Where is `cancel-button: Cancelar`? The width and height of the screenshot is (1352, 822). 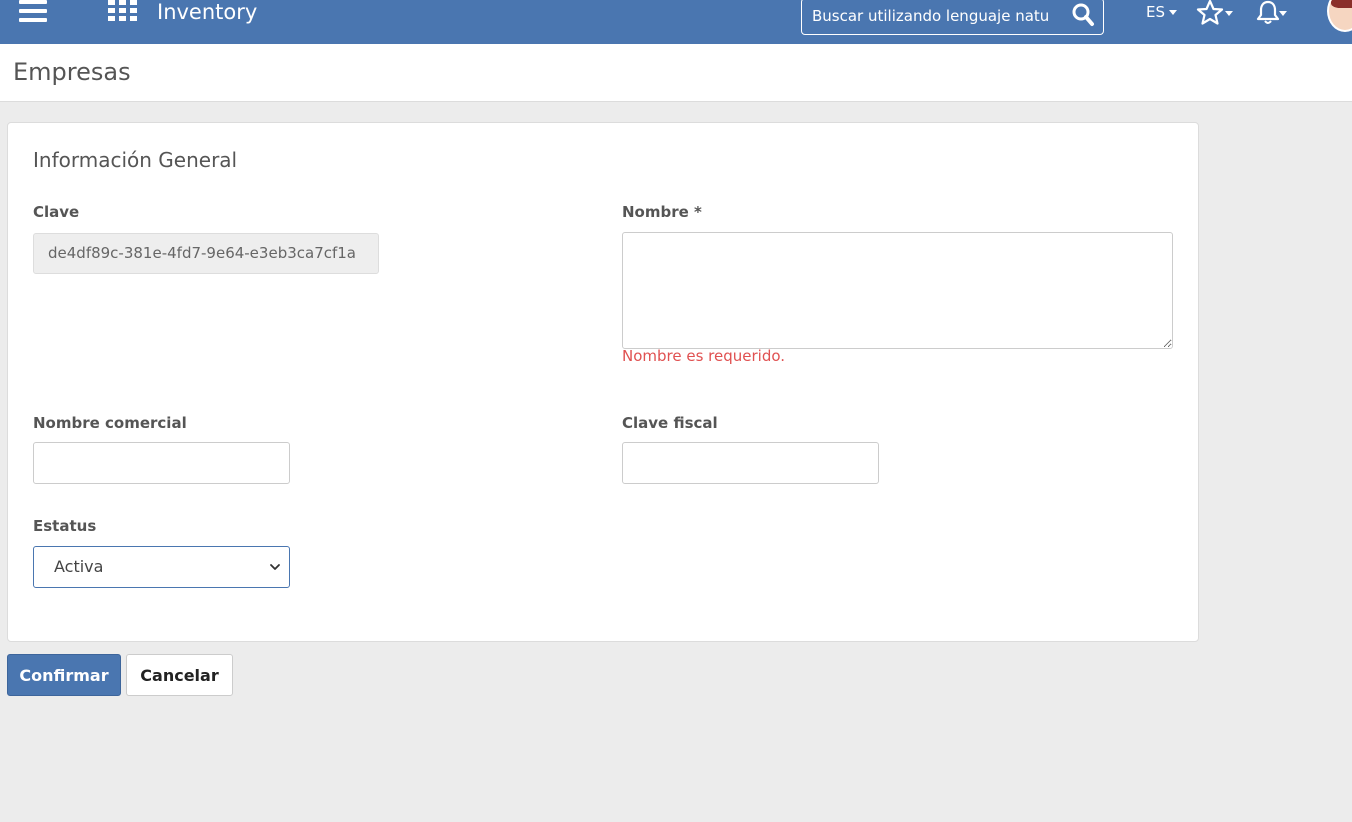
cancel-button: Cancelar is located at coordinates (179, 675).